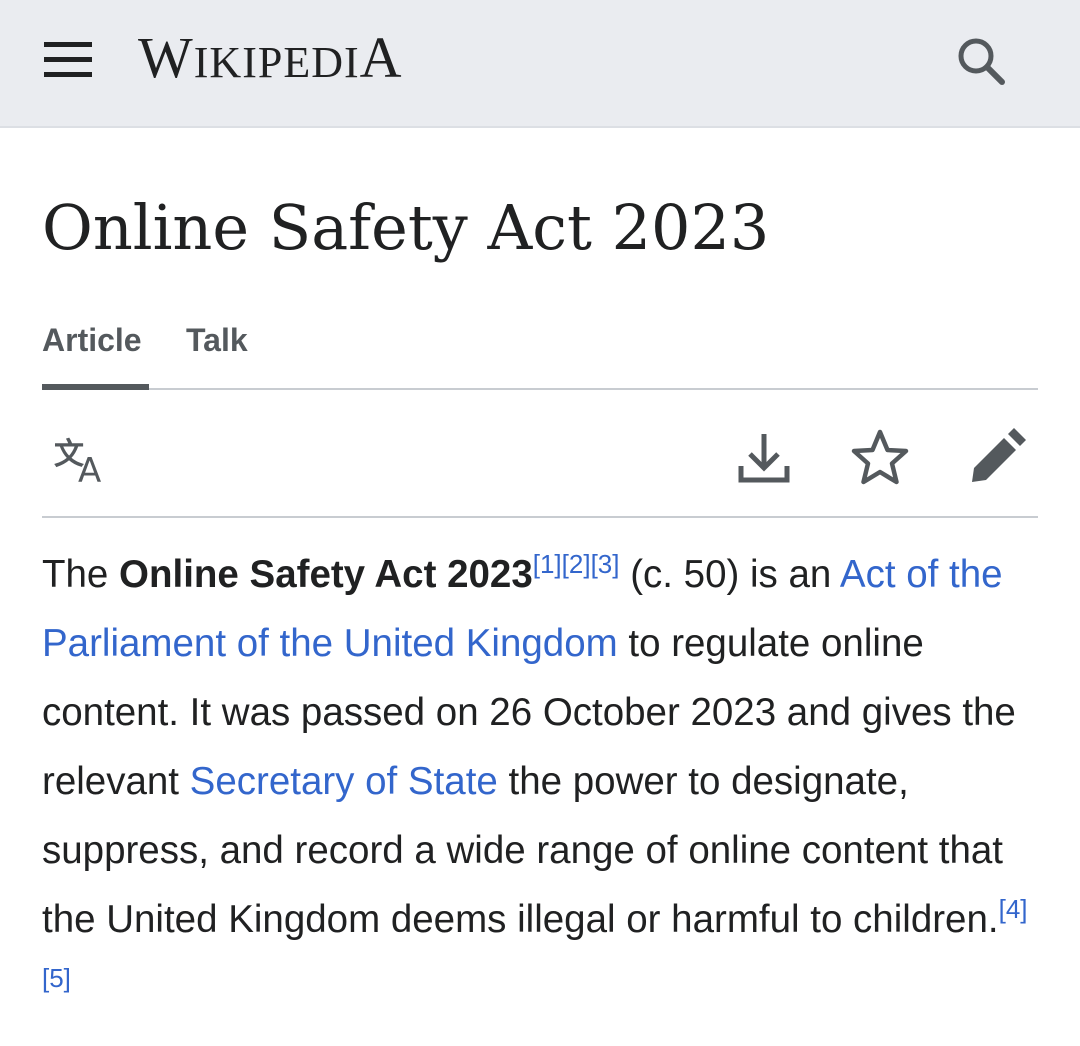 The width and height of the screenshot is (1080, 1046). I want to click on tab-article-selected-indicator, so click(95, 387).